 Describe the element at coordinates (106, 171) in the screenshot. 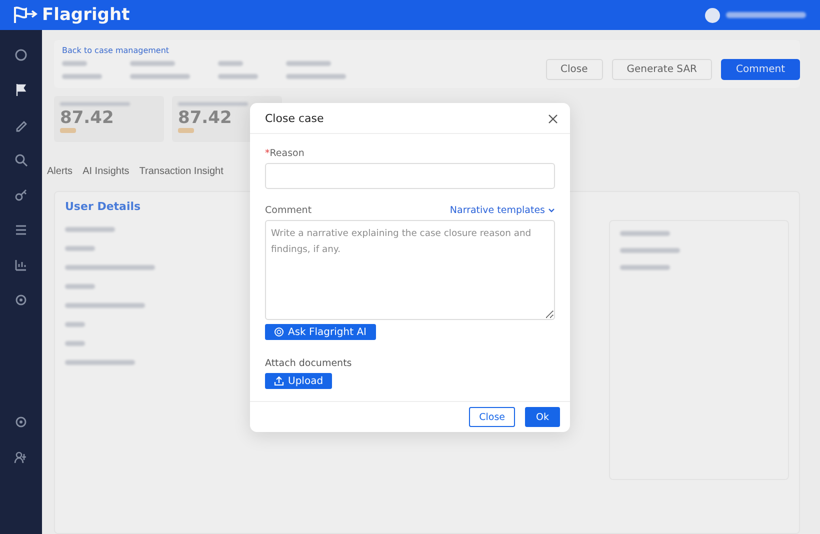

I see `tab: AI Insights` at that location.